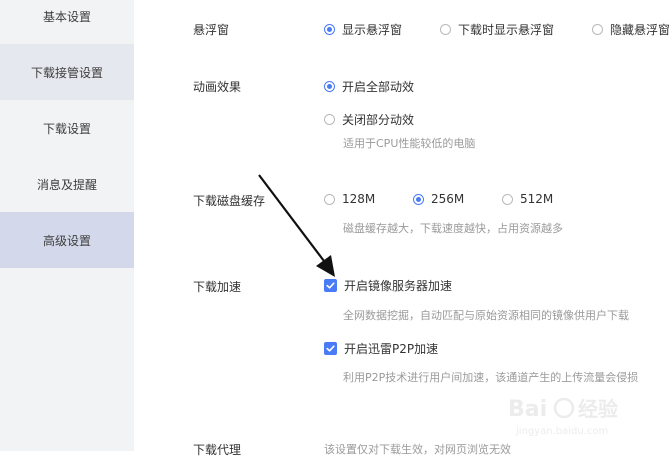 This screenshot has width=669, height=458. I want to click on option-label: 关闭部分动效, so click(378, 120).